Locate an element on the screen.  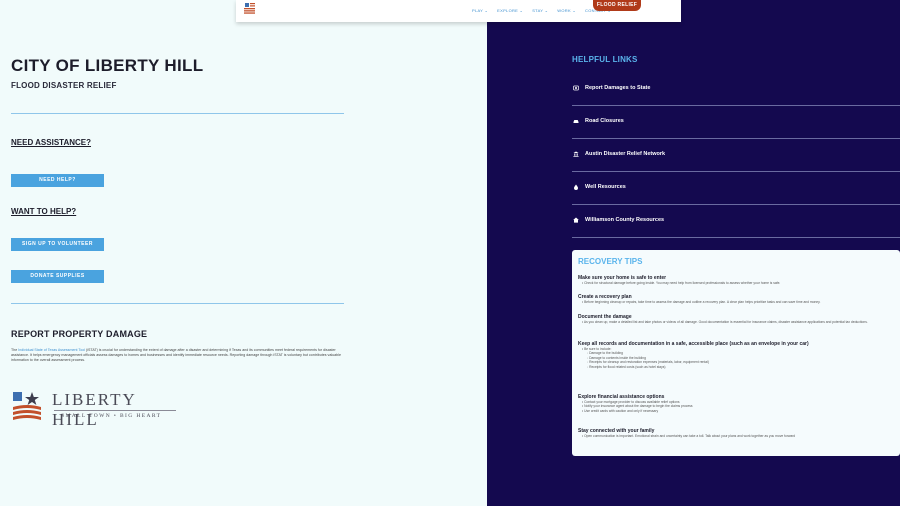
need-help-button: NEED HELP? is located at coordinates (57, 180).